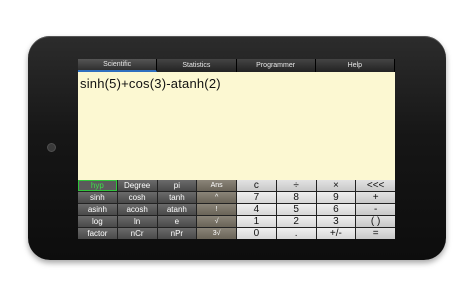 Image resolution: width=474 pixels, height=296 pixels. Describe the element at coordinates (216, 197) in the screenshot. I see `power-button: ^` at that location.